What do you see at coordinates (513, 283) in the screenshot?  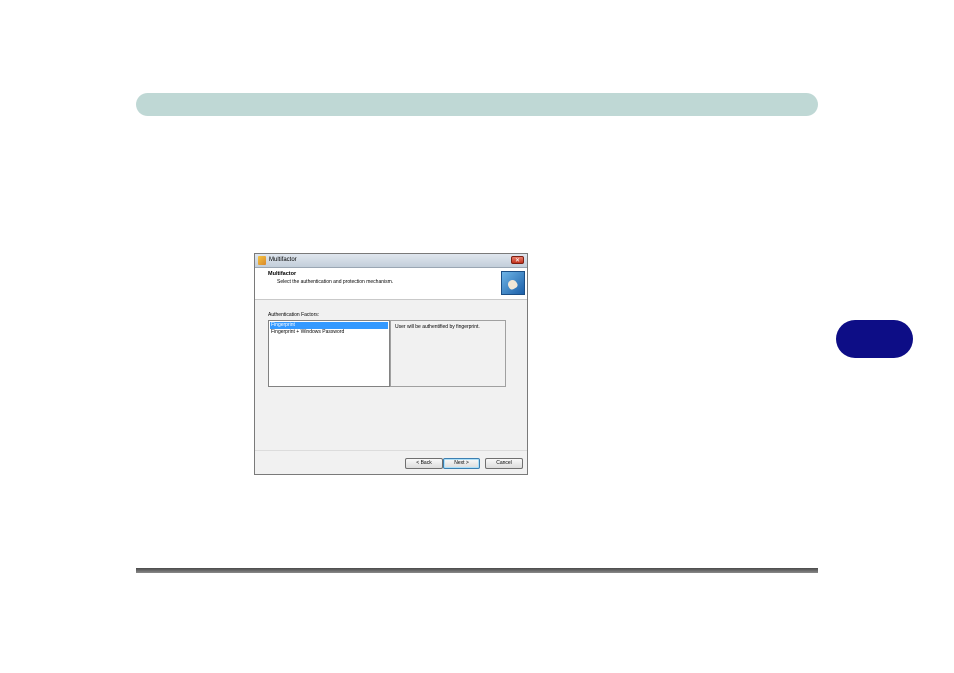 I see `fingerprint-reader-icon` at bounding box center [513, 283].